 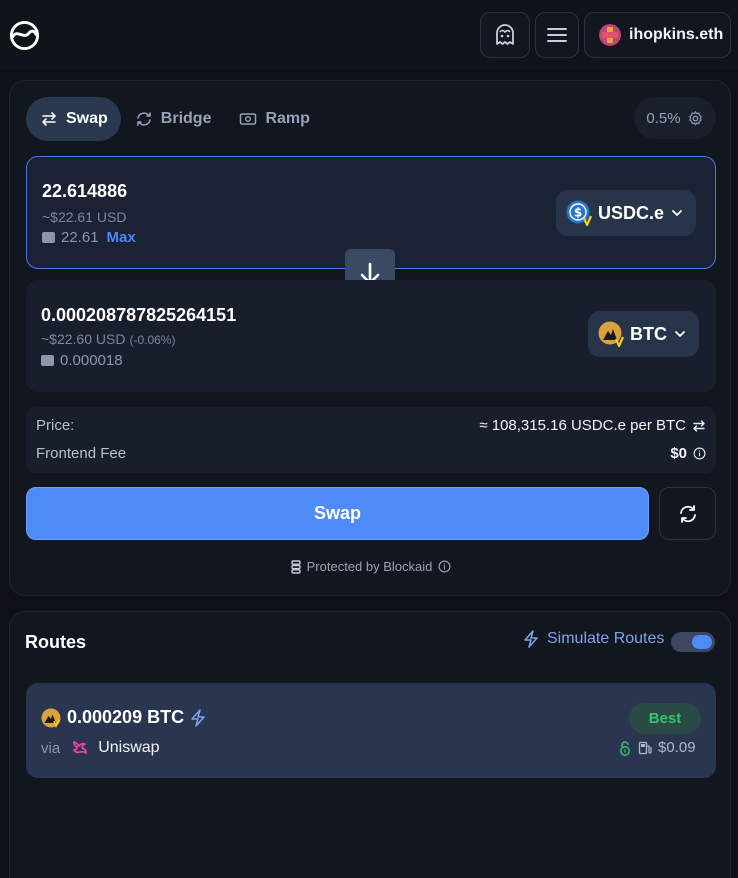 I want to click on route-gas-value: $0.09, so click(x=677, y=747).